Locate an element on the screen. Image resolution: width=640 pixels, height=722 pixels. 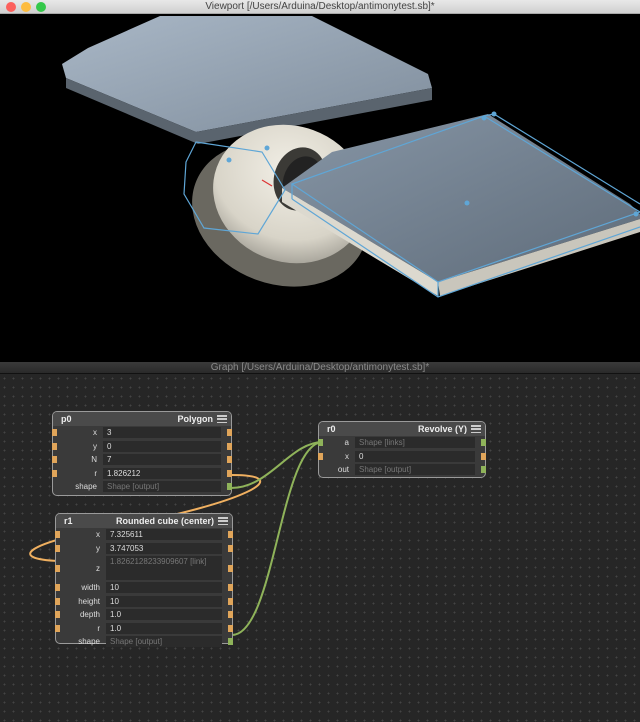
field-x-input: 3 is located at coordinates (162, 433).